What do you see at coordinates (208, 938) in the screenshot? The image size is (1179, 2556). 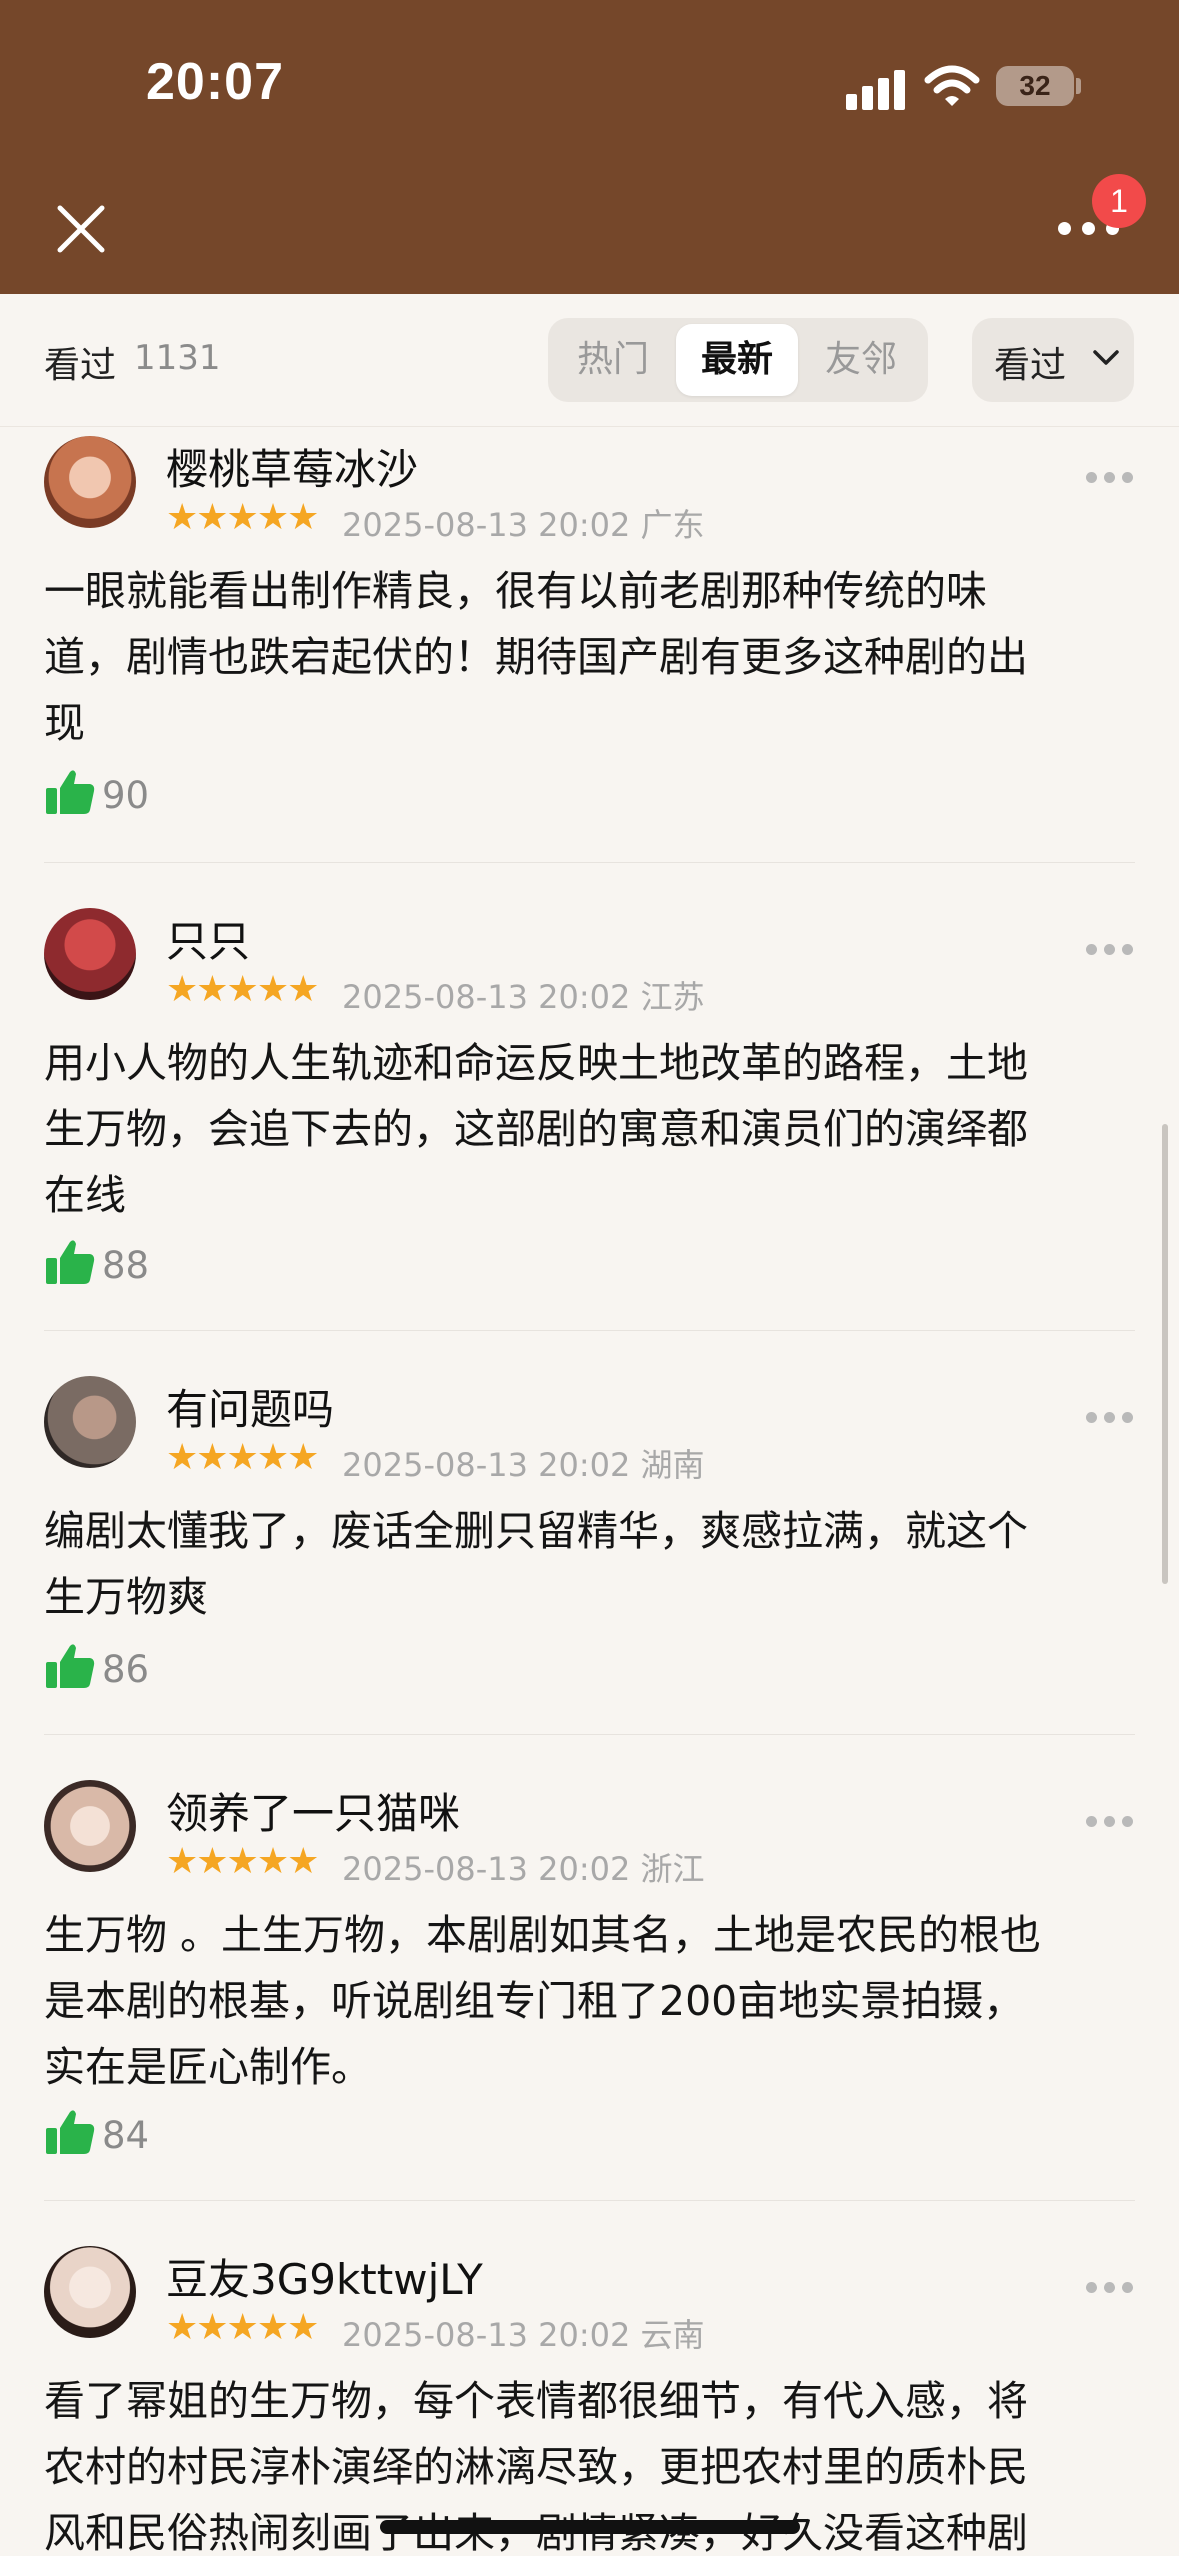 I see `review-username: 只只` at bounding box center [208, 938].